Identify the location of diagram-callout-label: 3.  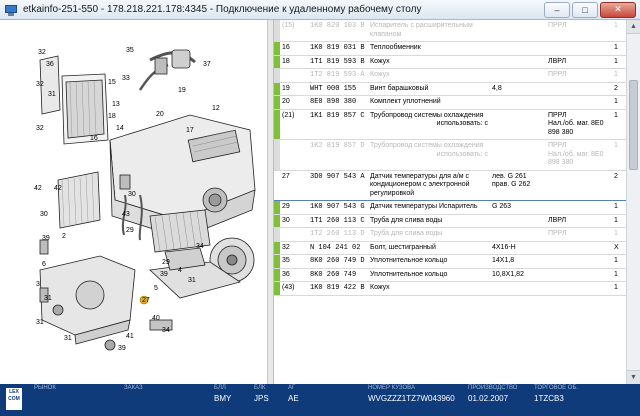
(38, 284).